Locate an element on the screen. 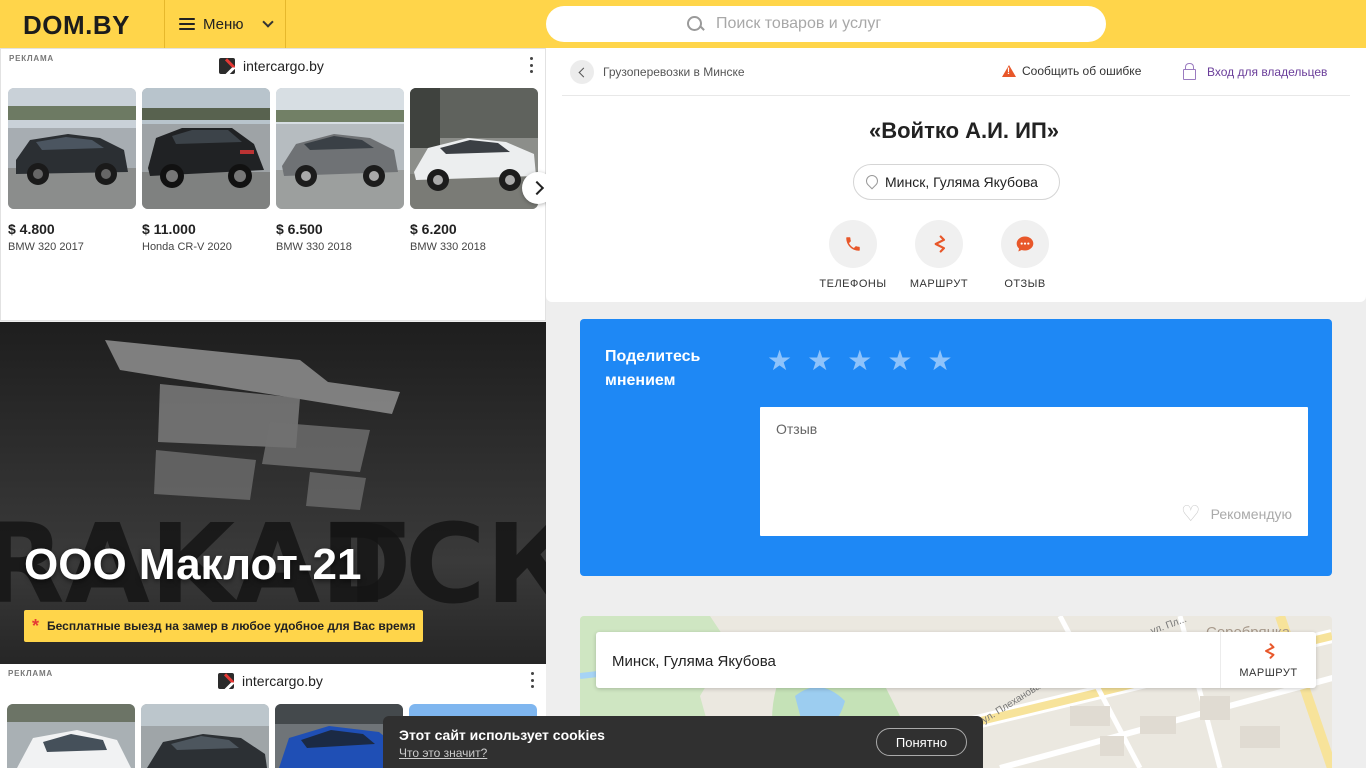  cookie-accept-button: Понятно is located at coordinates (921, 742).